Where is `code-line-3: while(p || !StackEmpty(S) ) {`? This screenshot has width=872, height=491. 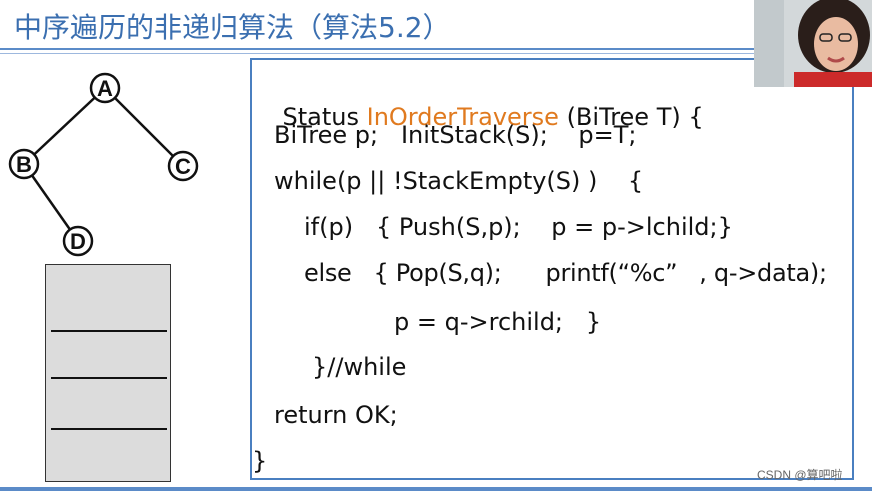
code-line-3: while(p || !StackEmpty(S) ) { is located at coordinates (459, 181).